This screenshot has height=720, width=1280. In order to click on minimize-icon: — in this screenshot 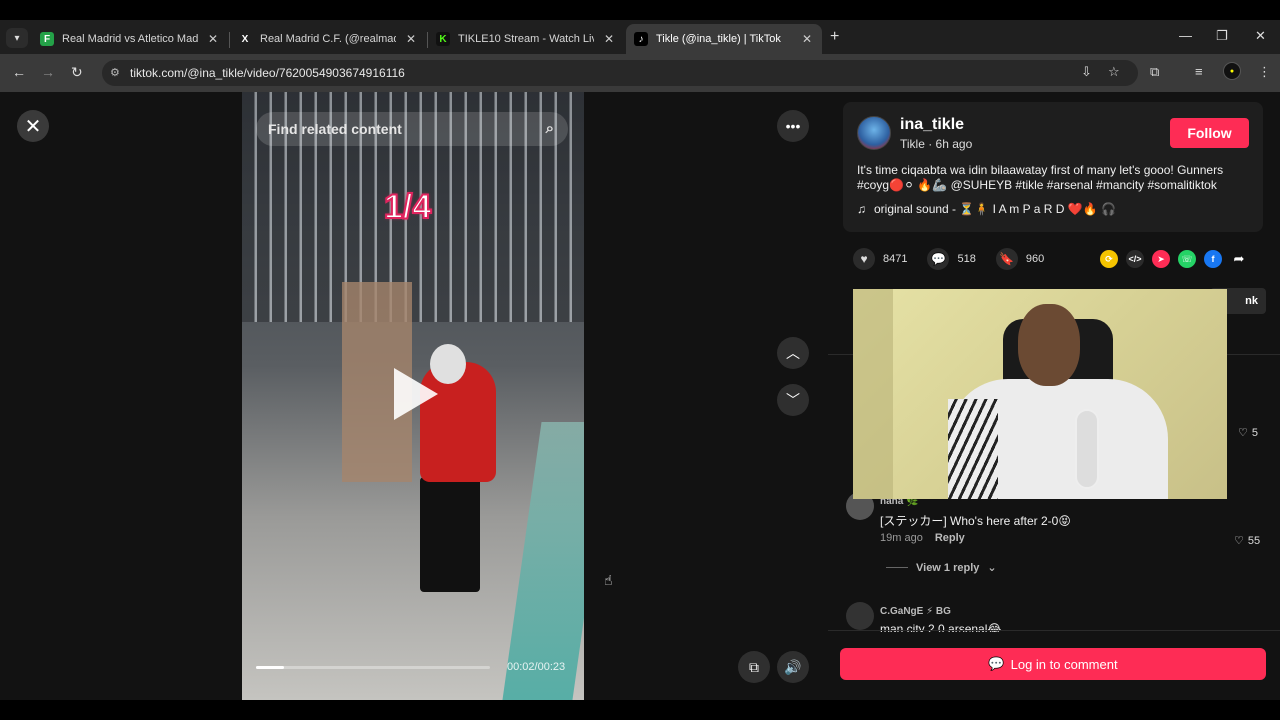, I will do `click(1185, 35)`.